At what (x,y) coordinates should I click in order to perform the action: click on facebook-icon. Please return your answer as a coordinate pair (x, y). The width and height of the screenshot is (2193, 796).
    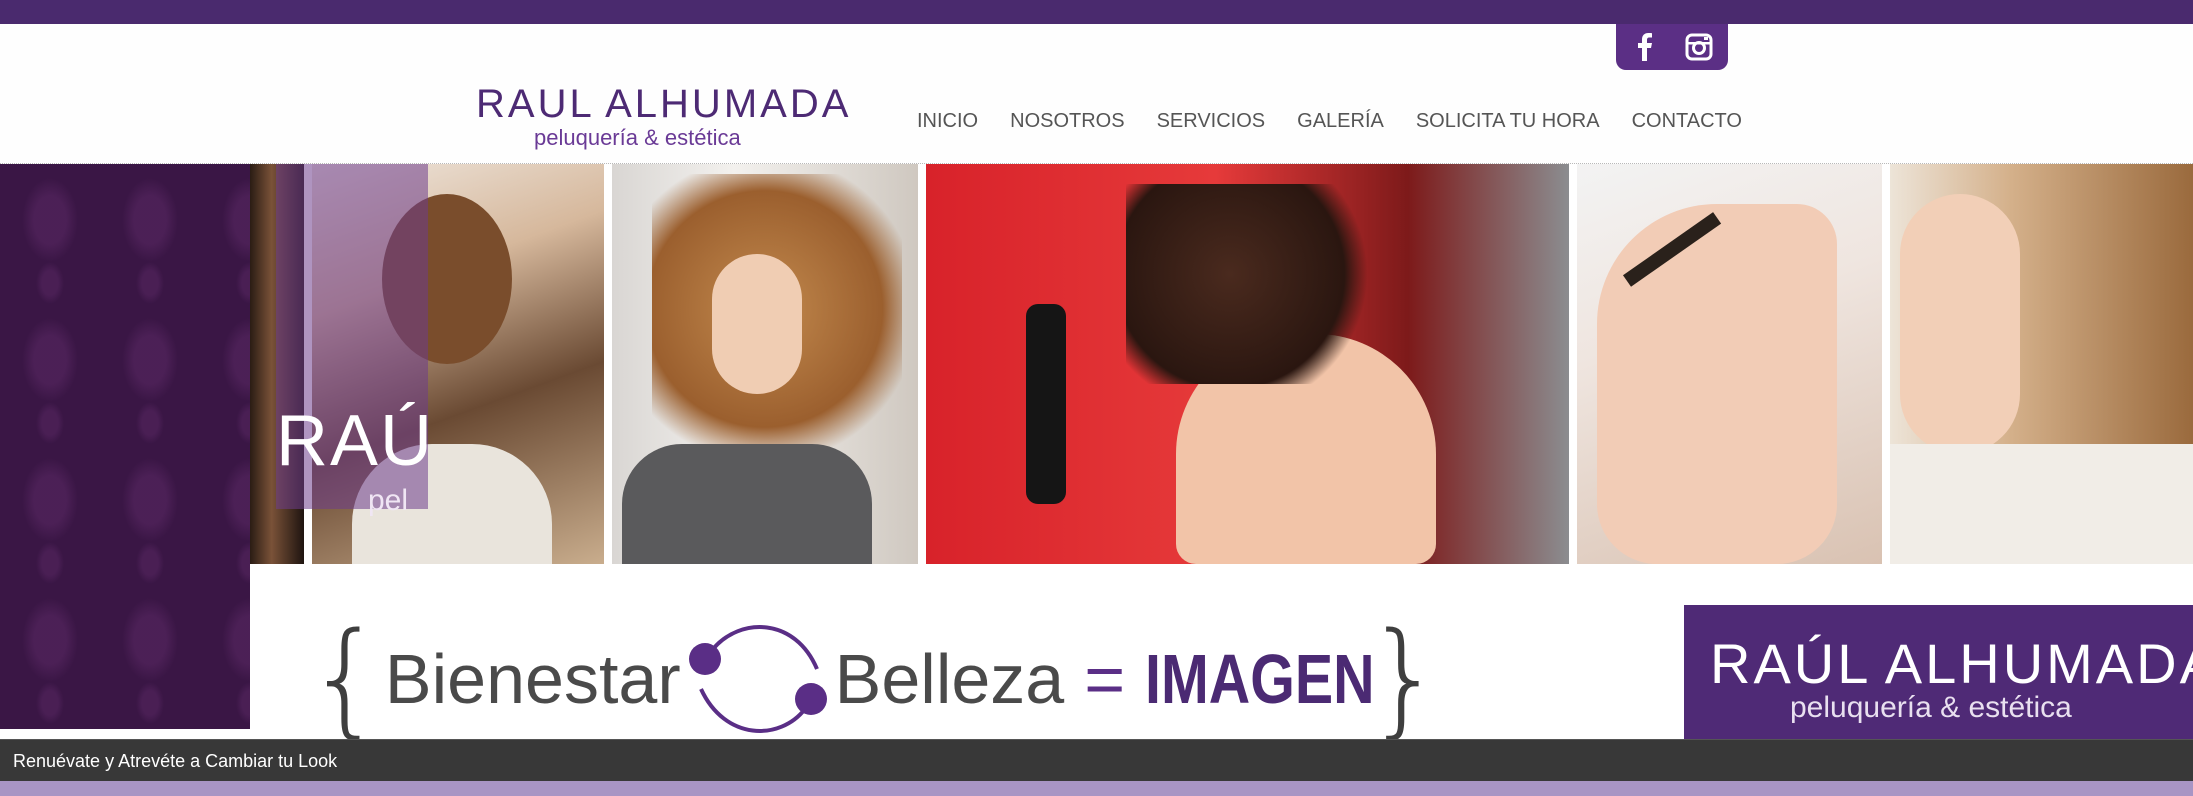
    Looking at the image, I should click on (1645, 47).